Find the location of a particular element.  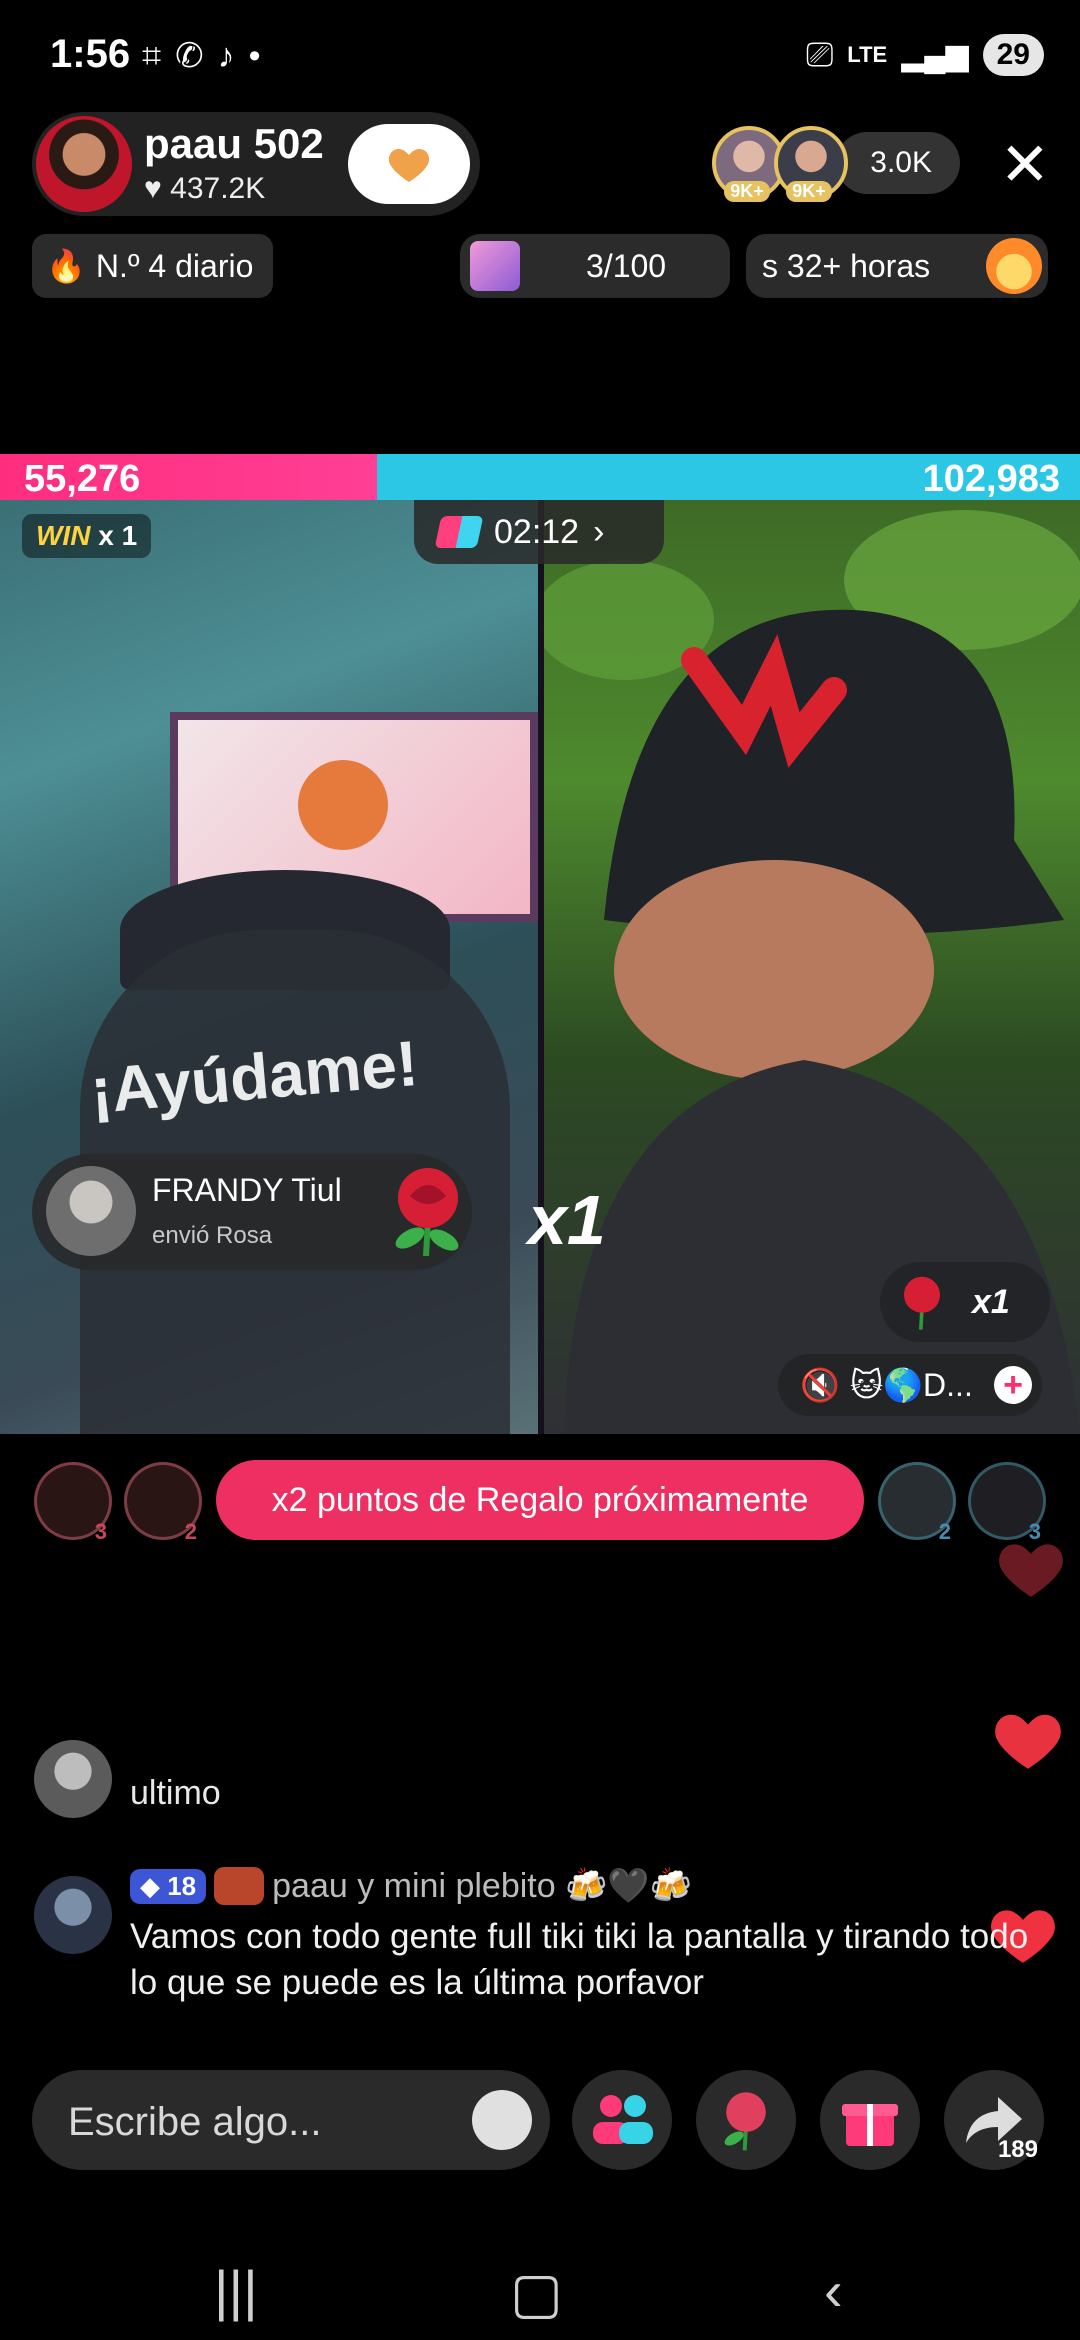

close-icon: ✕ is located at coordinates (1025, 165).